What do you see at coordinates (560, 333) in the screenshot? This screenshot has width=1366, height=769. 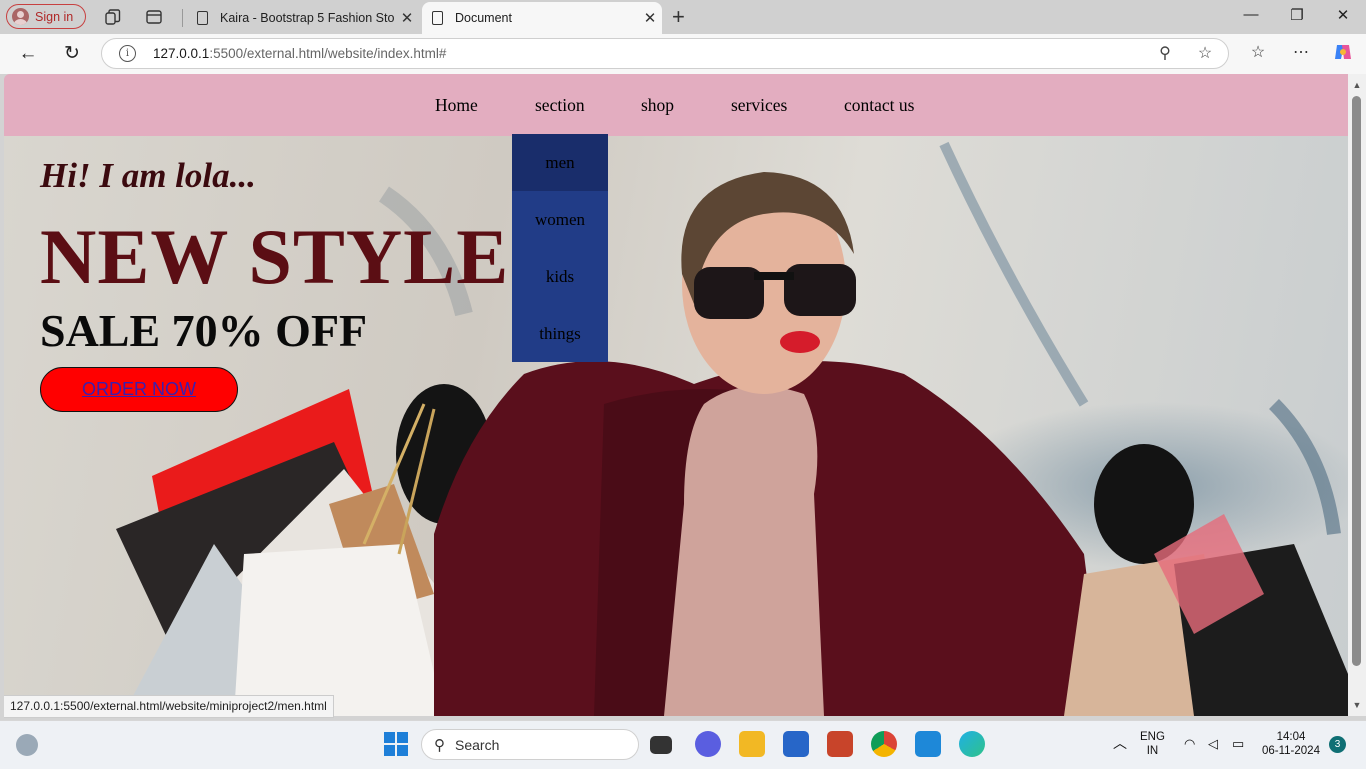 I see `dropdown-item-things: things` at bounding box center [560, 333].